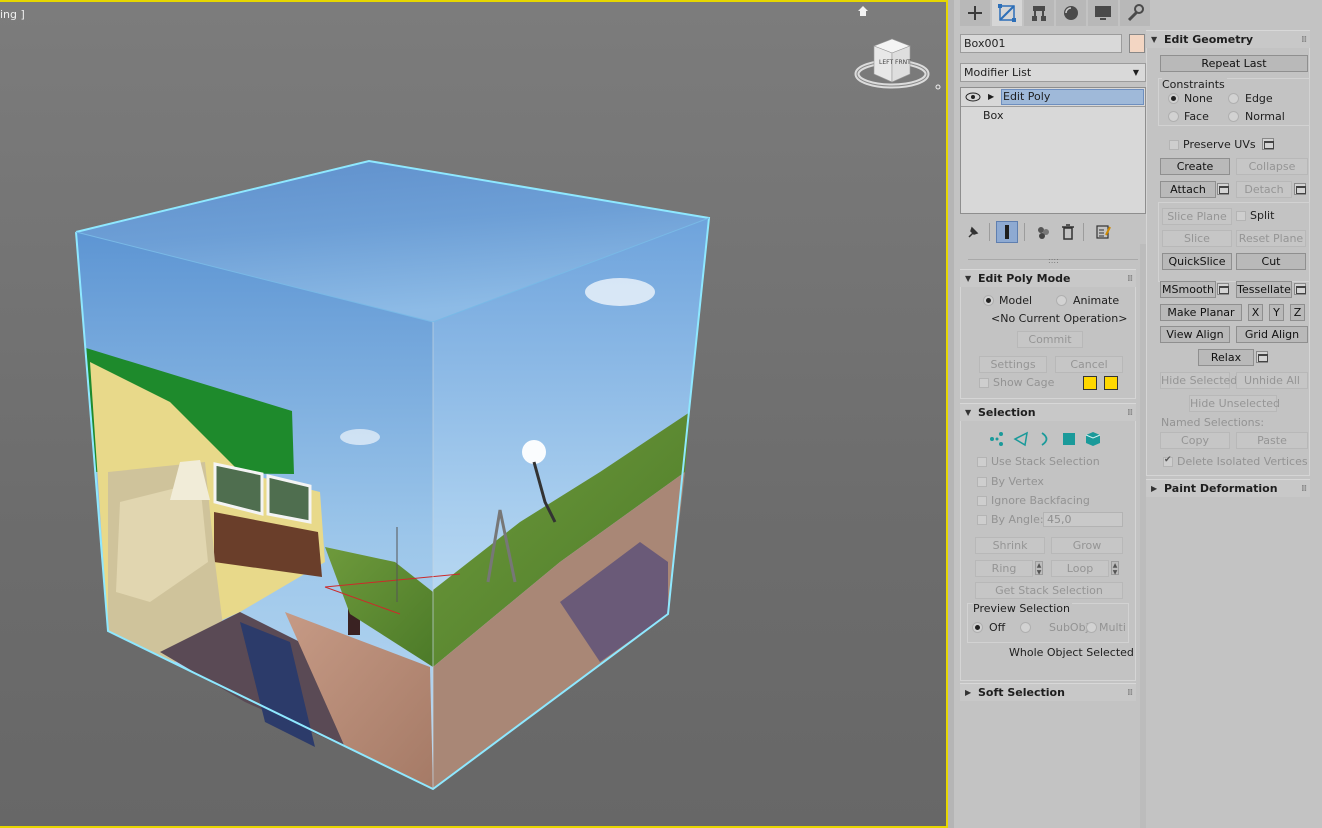  Describe the element at coordinates (1272, 440) in the screenshot. I see `paste-button: Paste` at that location.